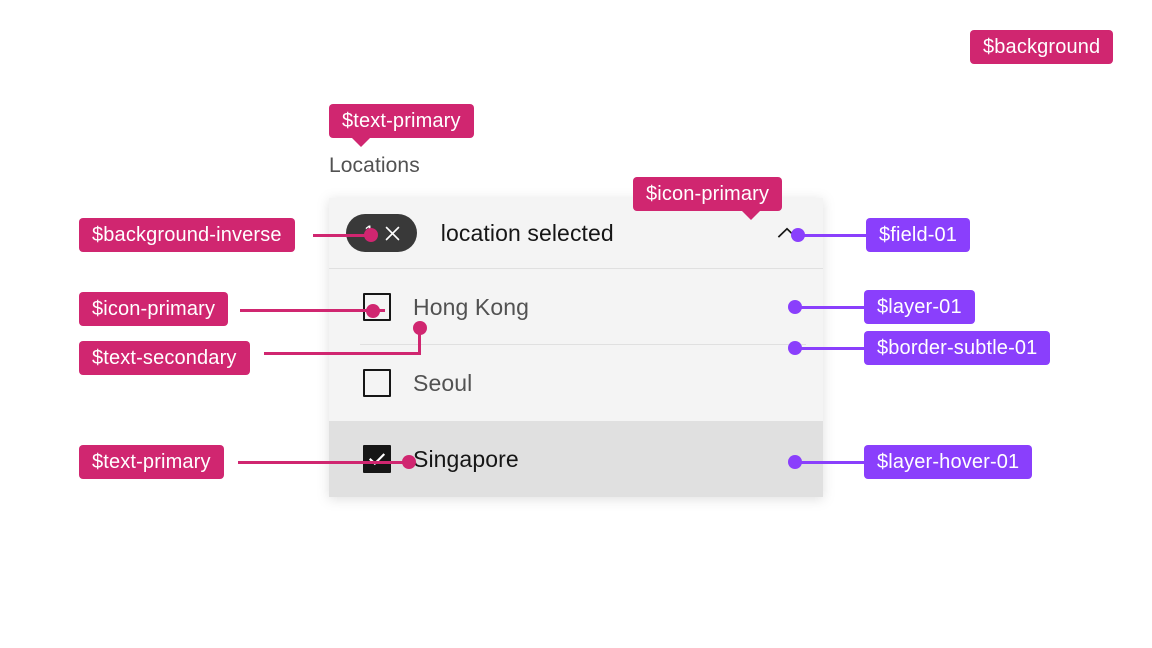 The image size is (1152, 648). I want to click on token-layer-01-text: $layer-01, so click(919, 307).